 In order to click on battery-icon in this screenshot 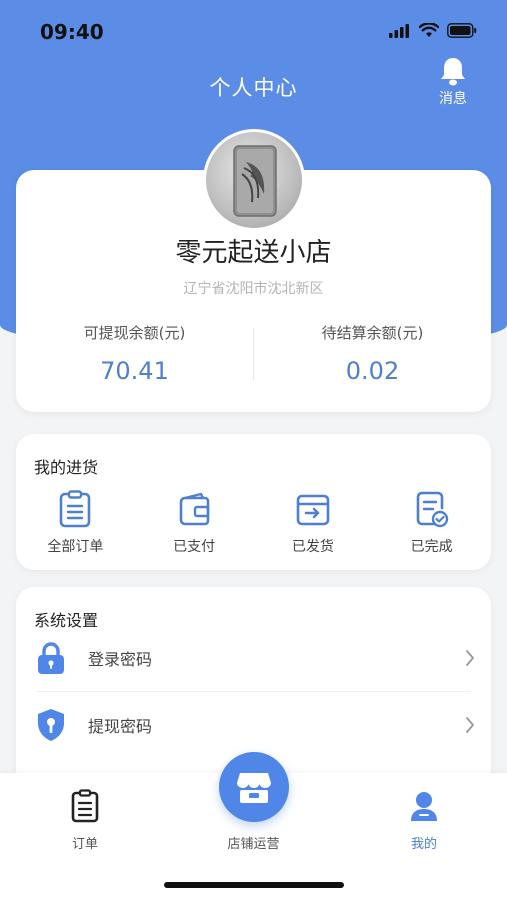, I will do `click(462, 30)`.